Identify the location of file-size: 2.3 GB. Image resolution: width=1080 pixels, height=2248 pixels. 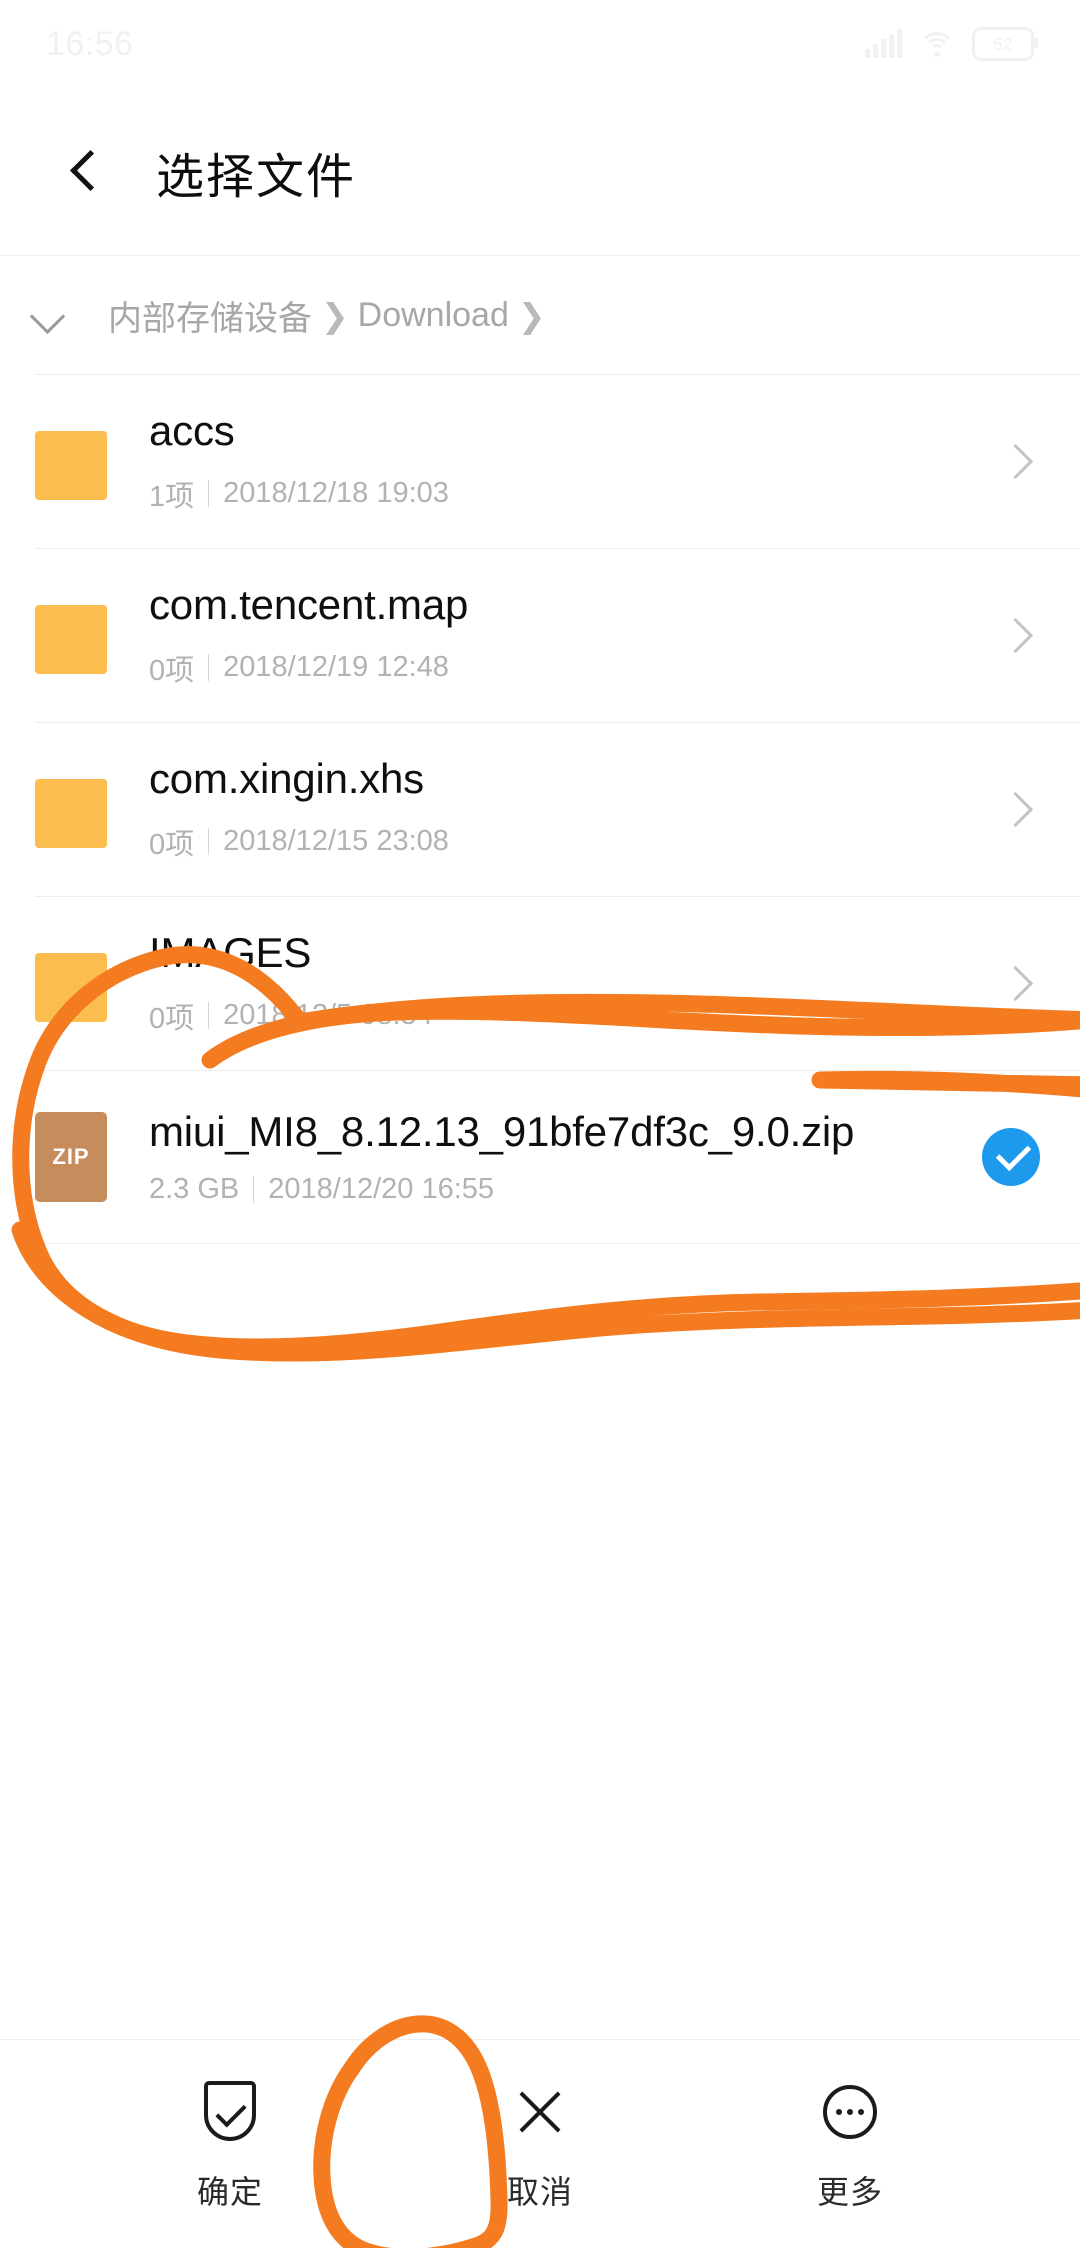
(194, 1189).